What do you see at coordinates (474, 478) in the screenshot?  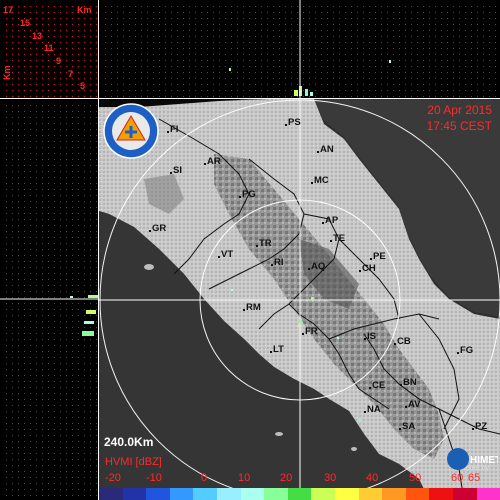 I see `legend-tick: 65` at bounding box center [474, 478].